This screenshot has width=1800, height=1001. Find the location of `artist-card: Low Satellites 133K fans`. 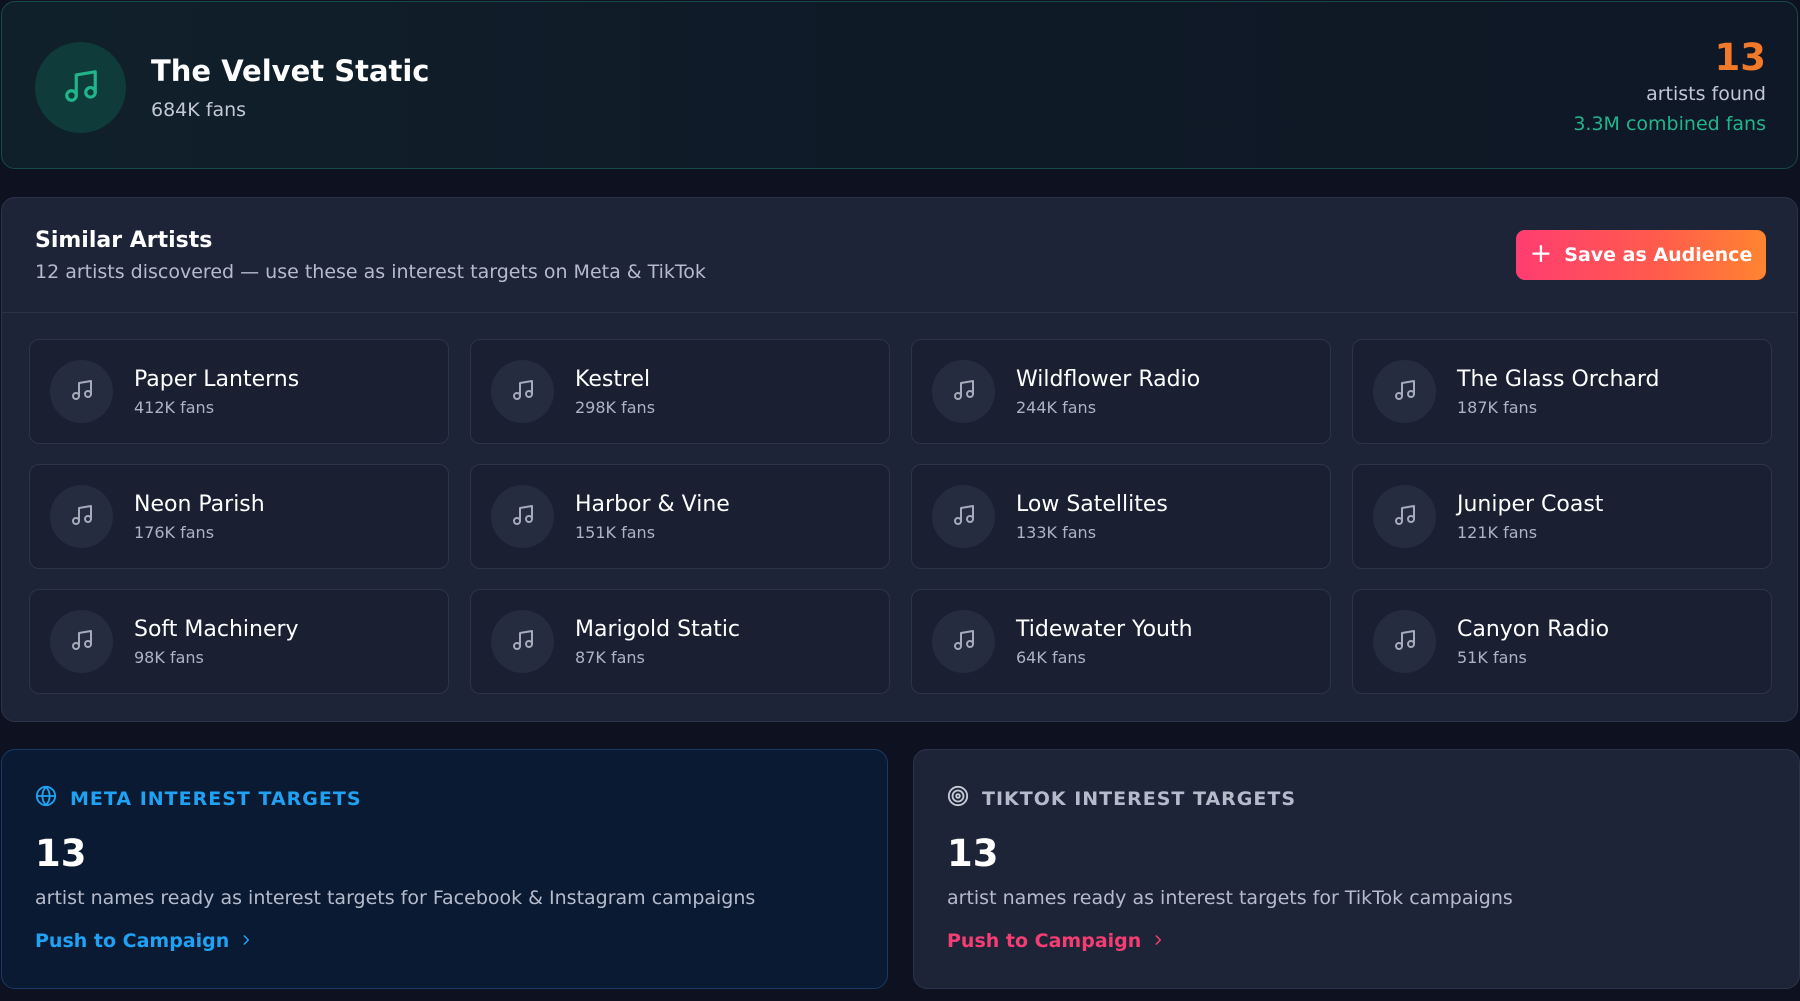

artist-card: Low Satellites 133K fans is located at coordinates (1121, 516).